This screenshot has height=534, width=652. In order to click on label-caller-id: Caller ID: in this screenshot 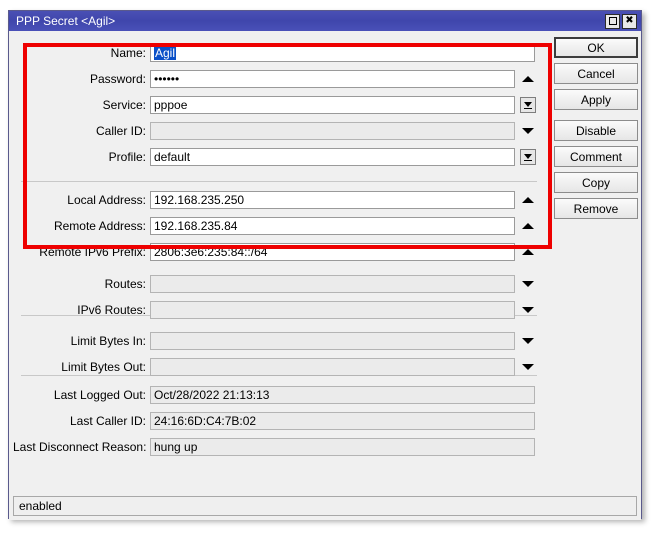, I will do `click(120, 131)`.